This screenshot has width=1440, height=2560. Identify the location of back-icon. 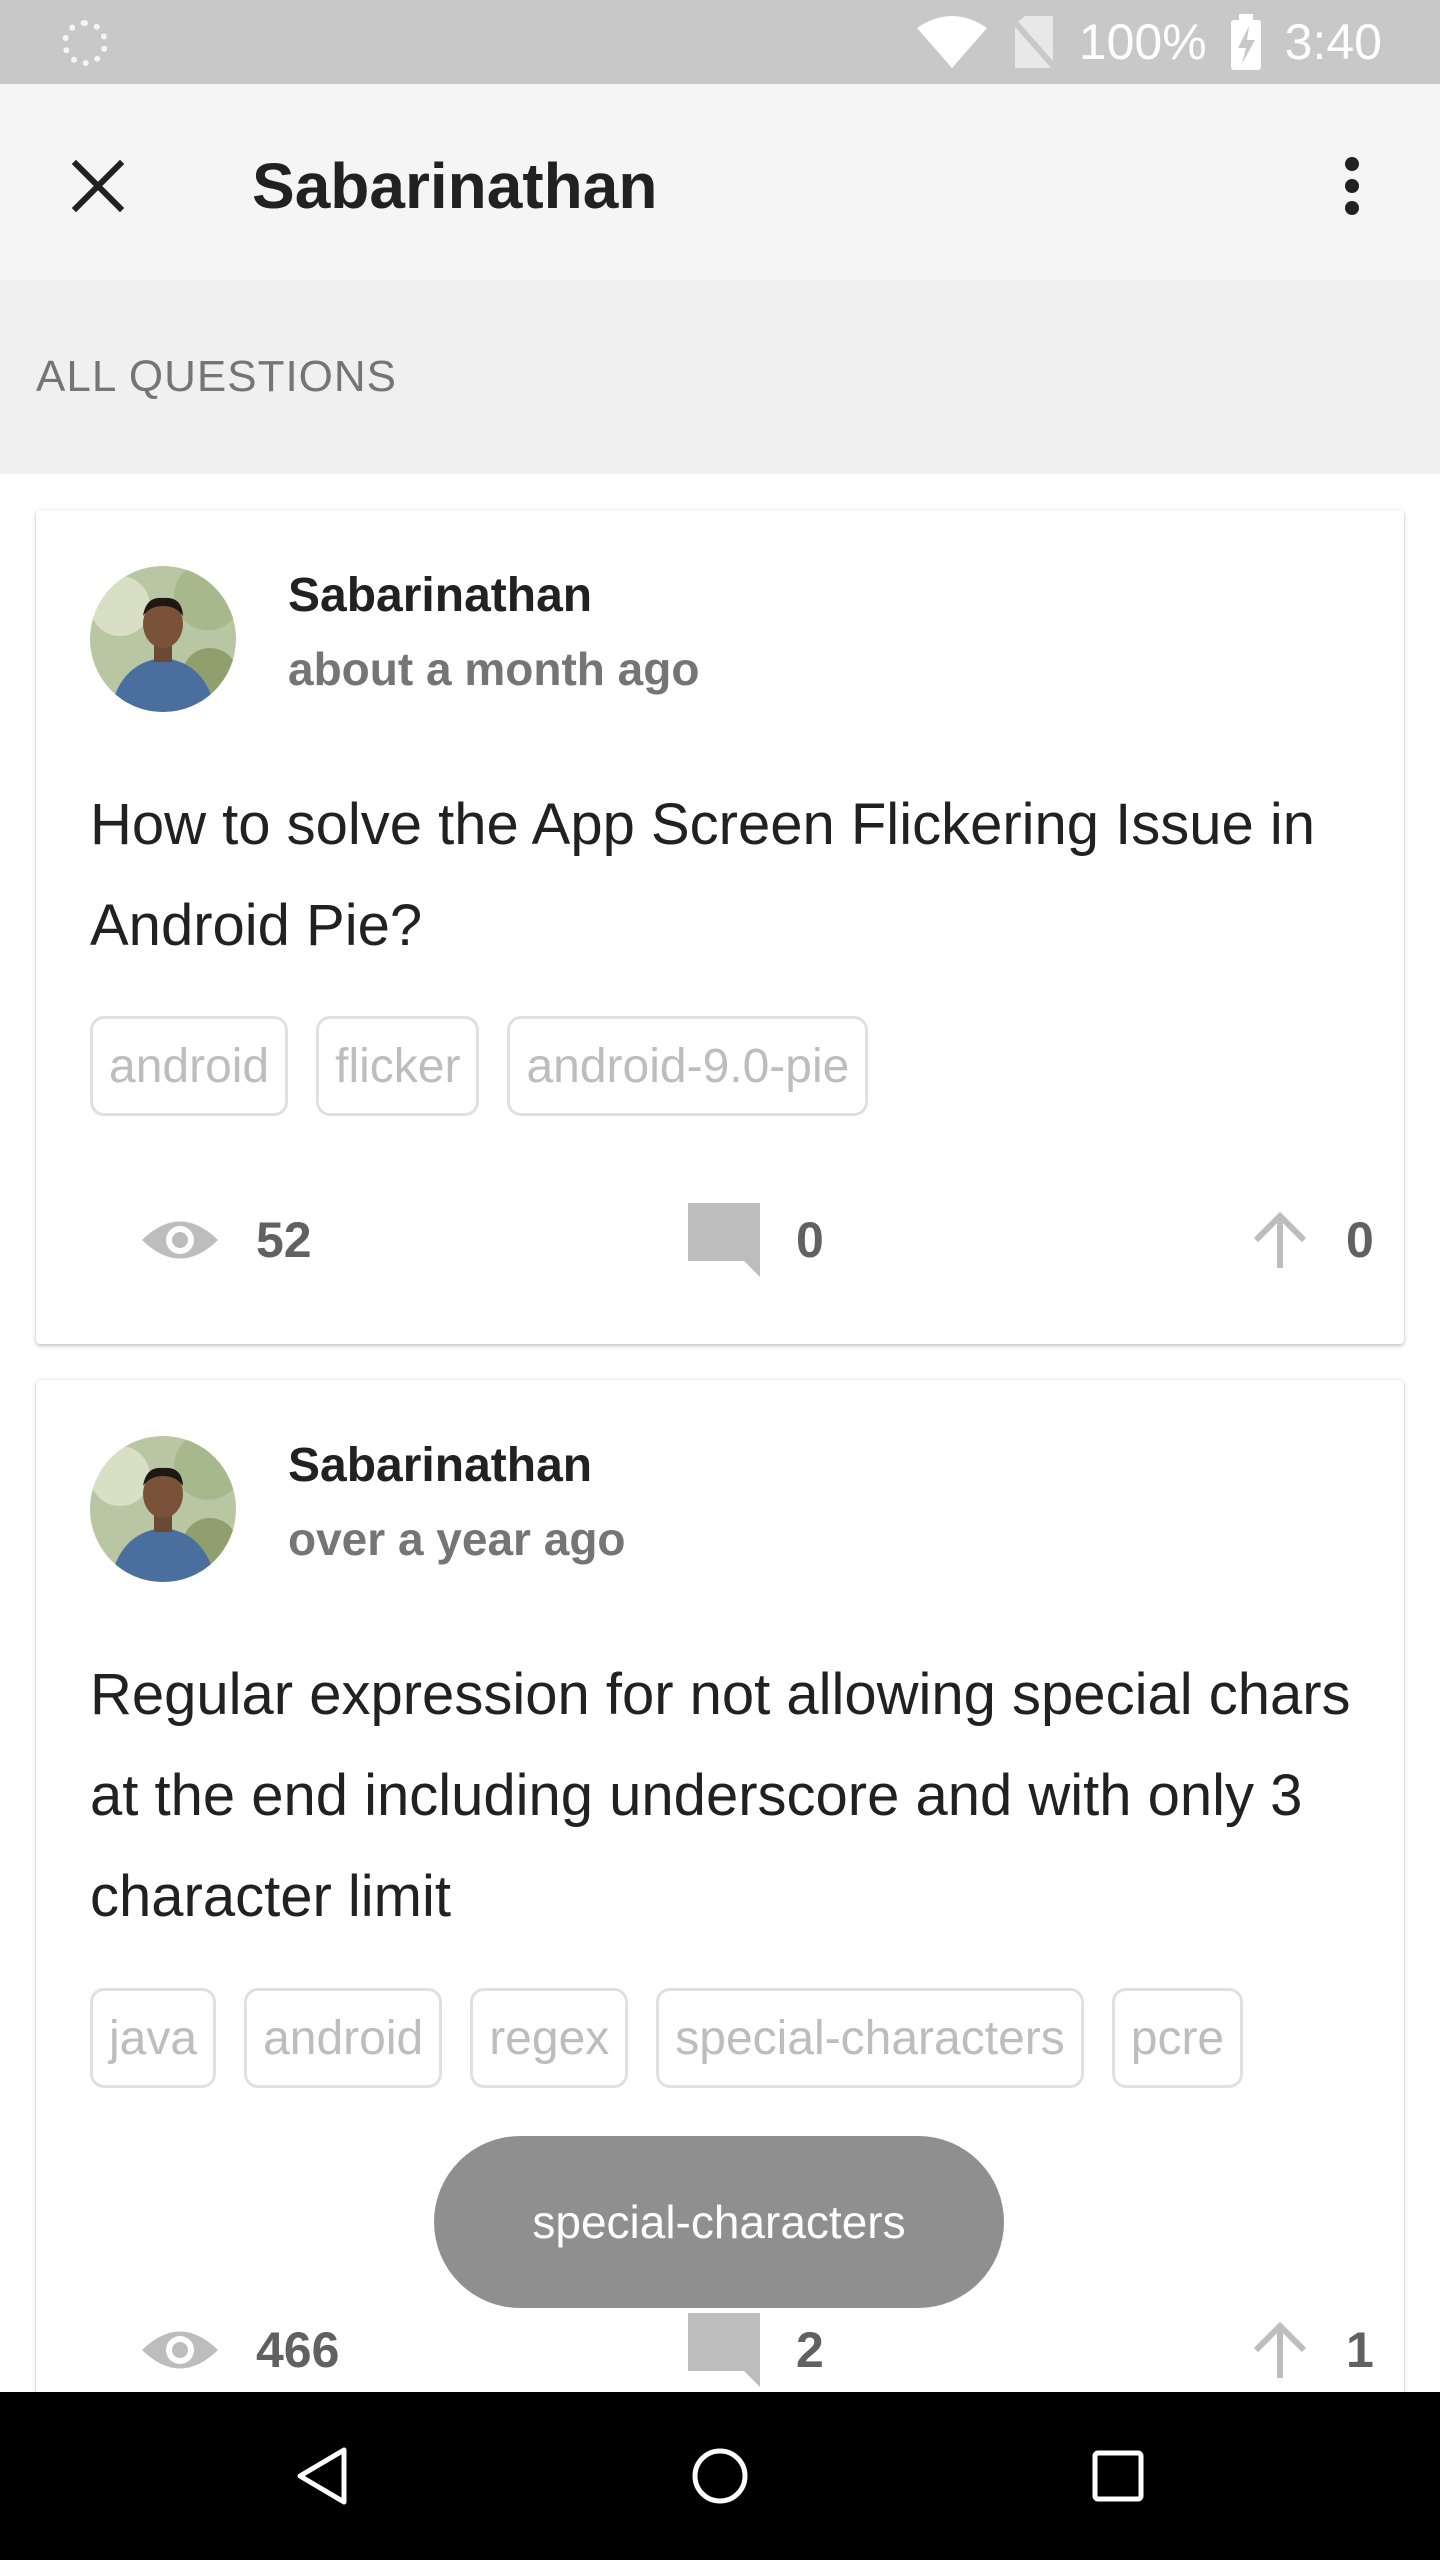
(322, 2476).